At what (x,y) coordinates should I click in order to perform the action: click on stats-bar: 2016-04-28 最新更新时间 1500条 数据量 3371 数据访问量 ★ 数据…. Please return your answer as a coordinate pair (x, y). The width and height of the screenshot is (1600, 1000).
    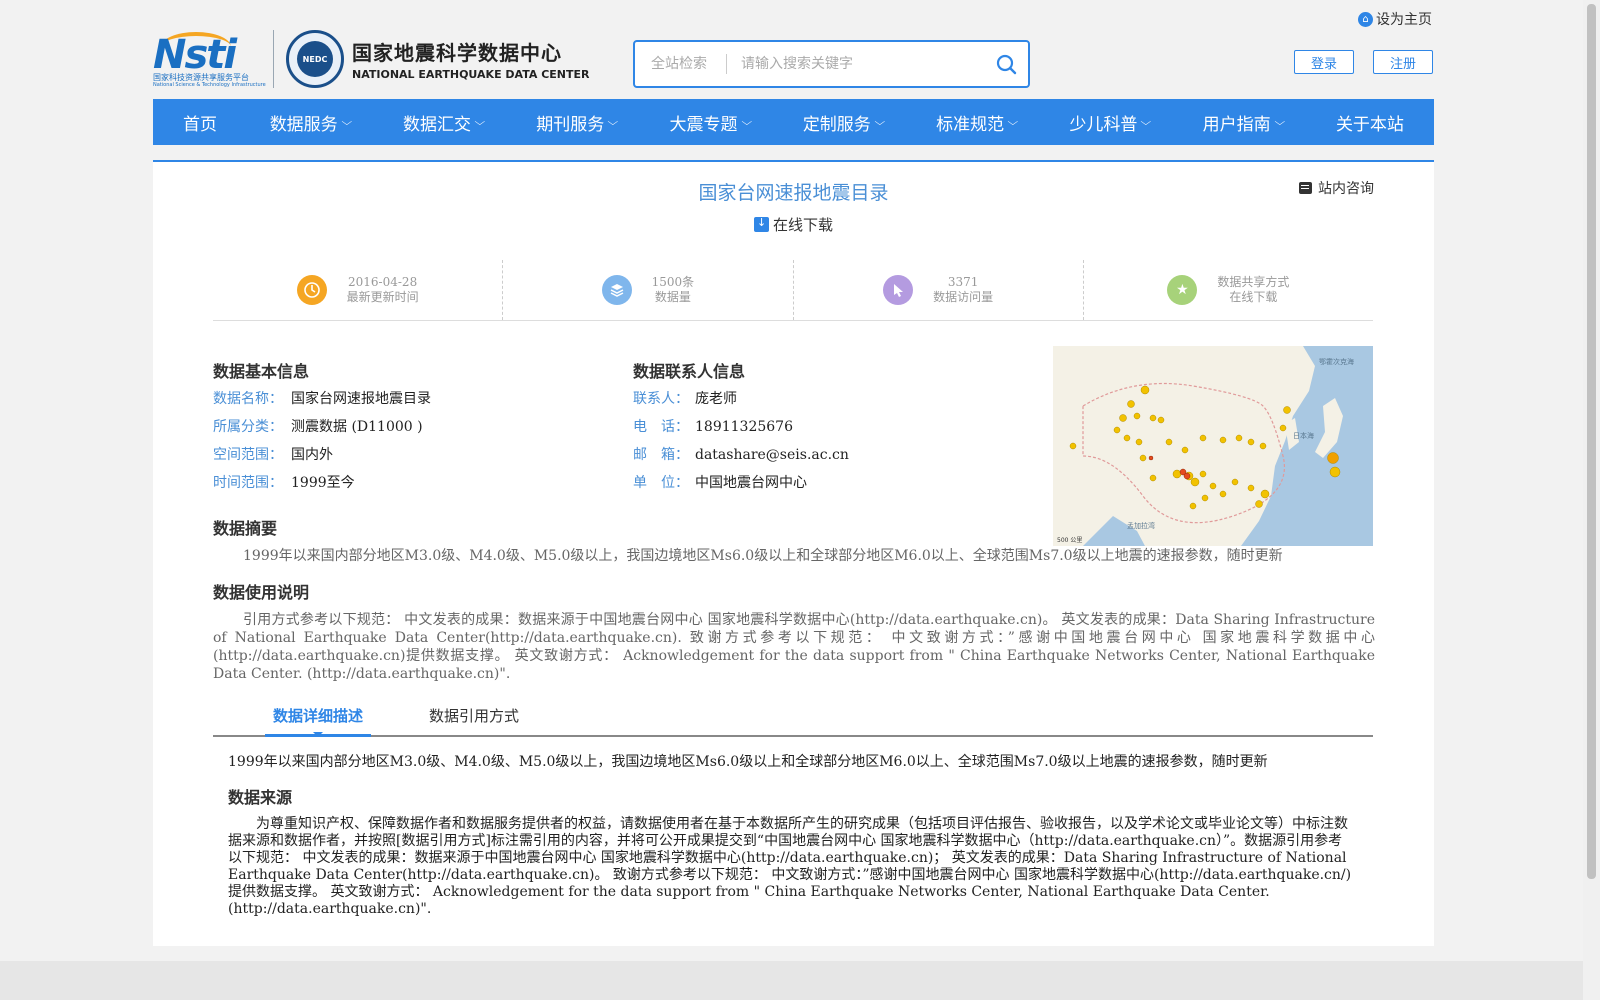
    Looking at the image, I should click on (793, 290).